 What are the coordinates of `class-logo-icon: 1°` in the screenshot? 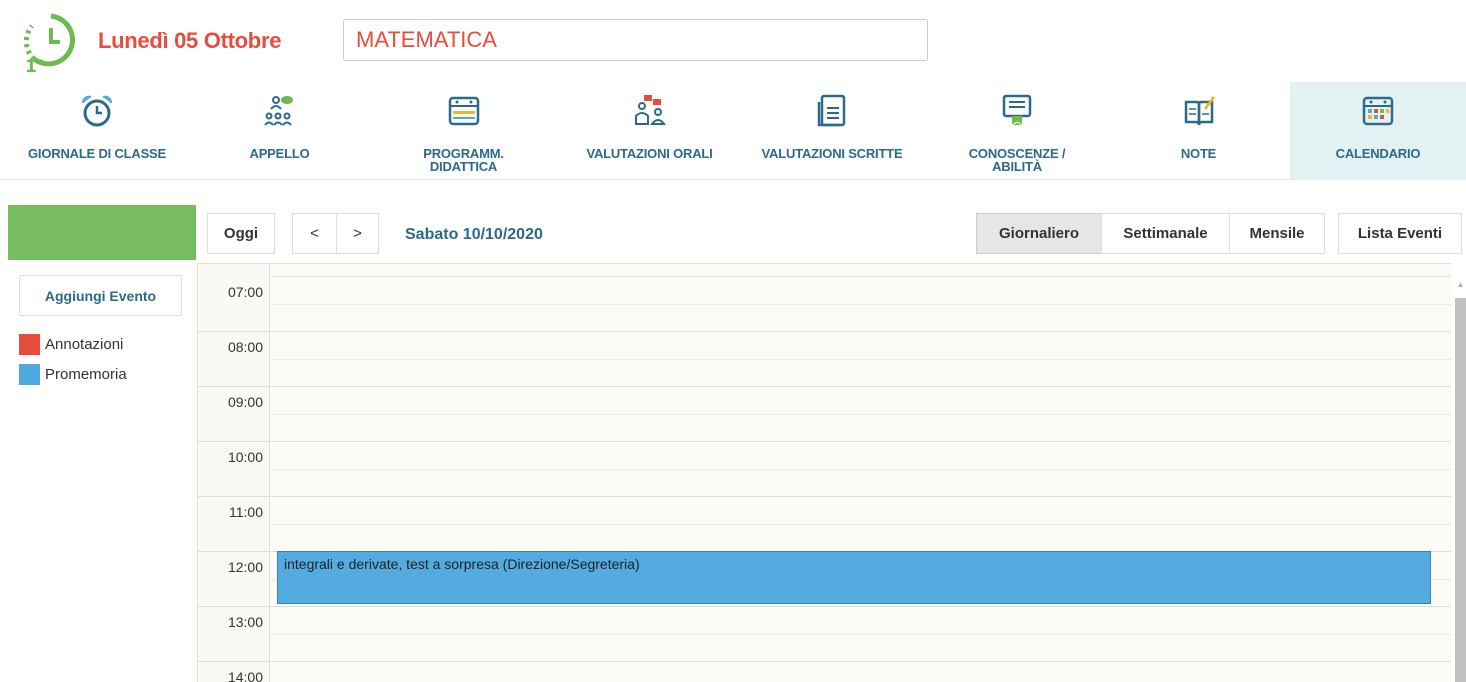 It's located at (50, 43).